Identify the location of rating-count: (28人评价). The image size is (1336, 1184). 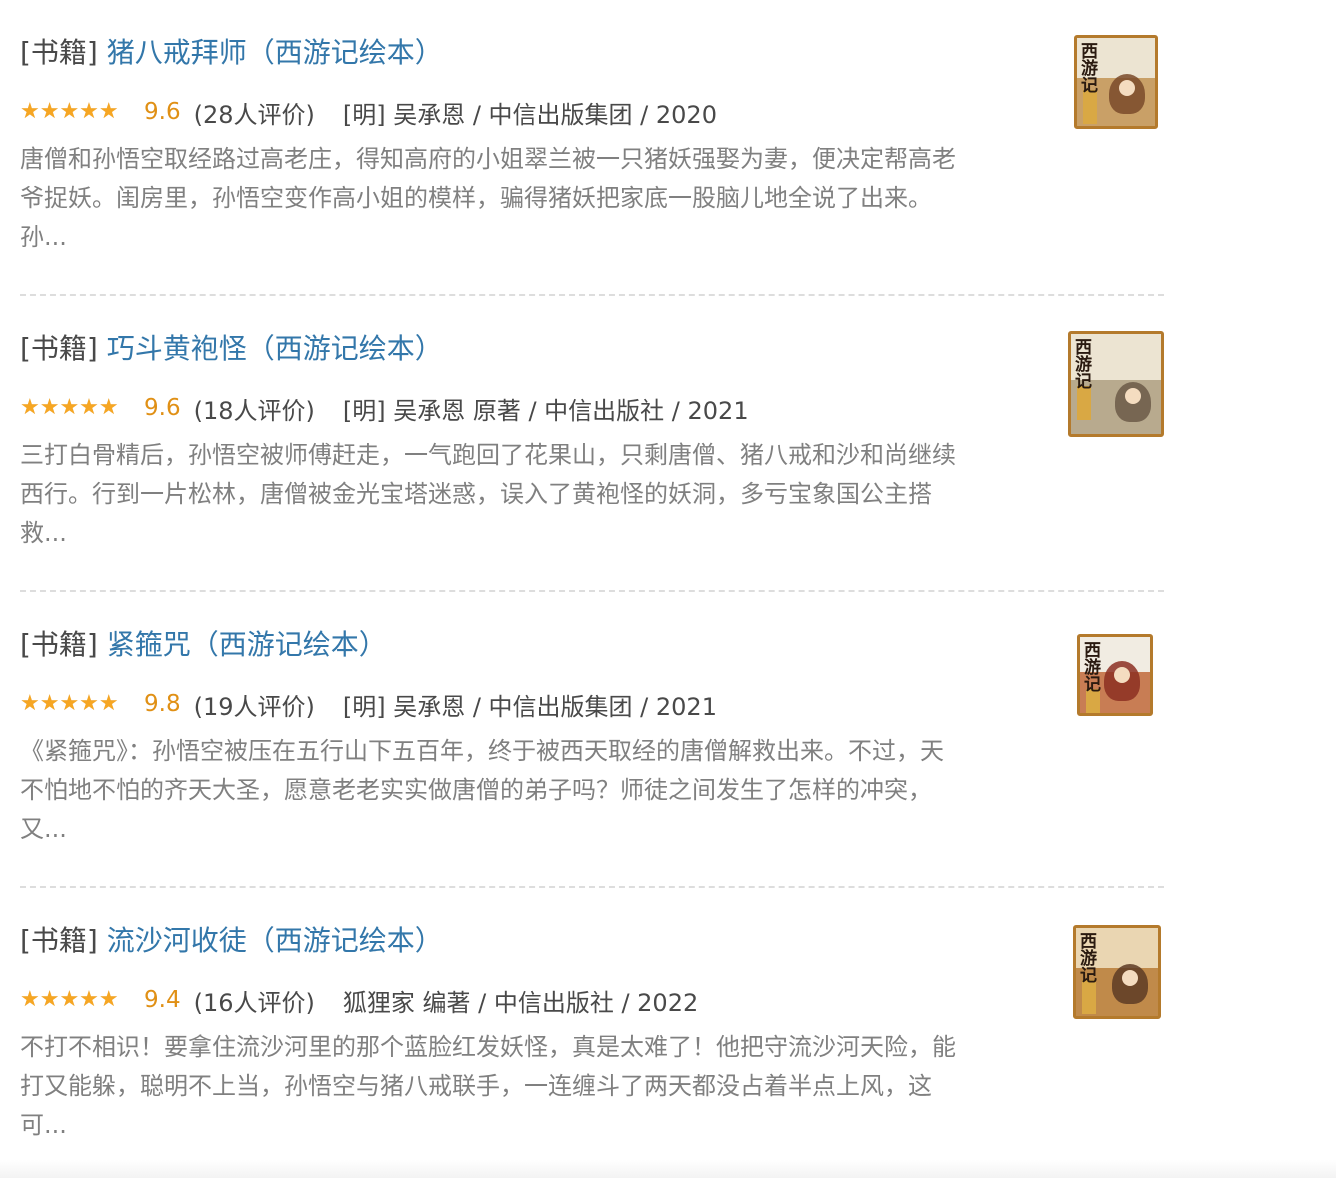
(254, 114).